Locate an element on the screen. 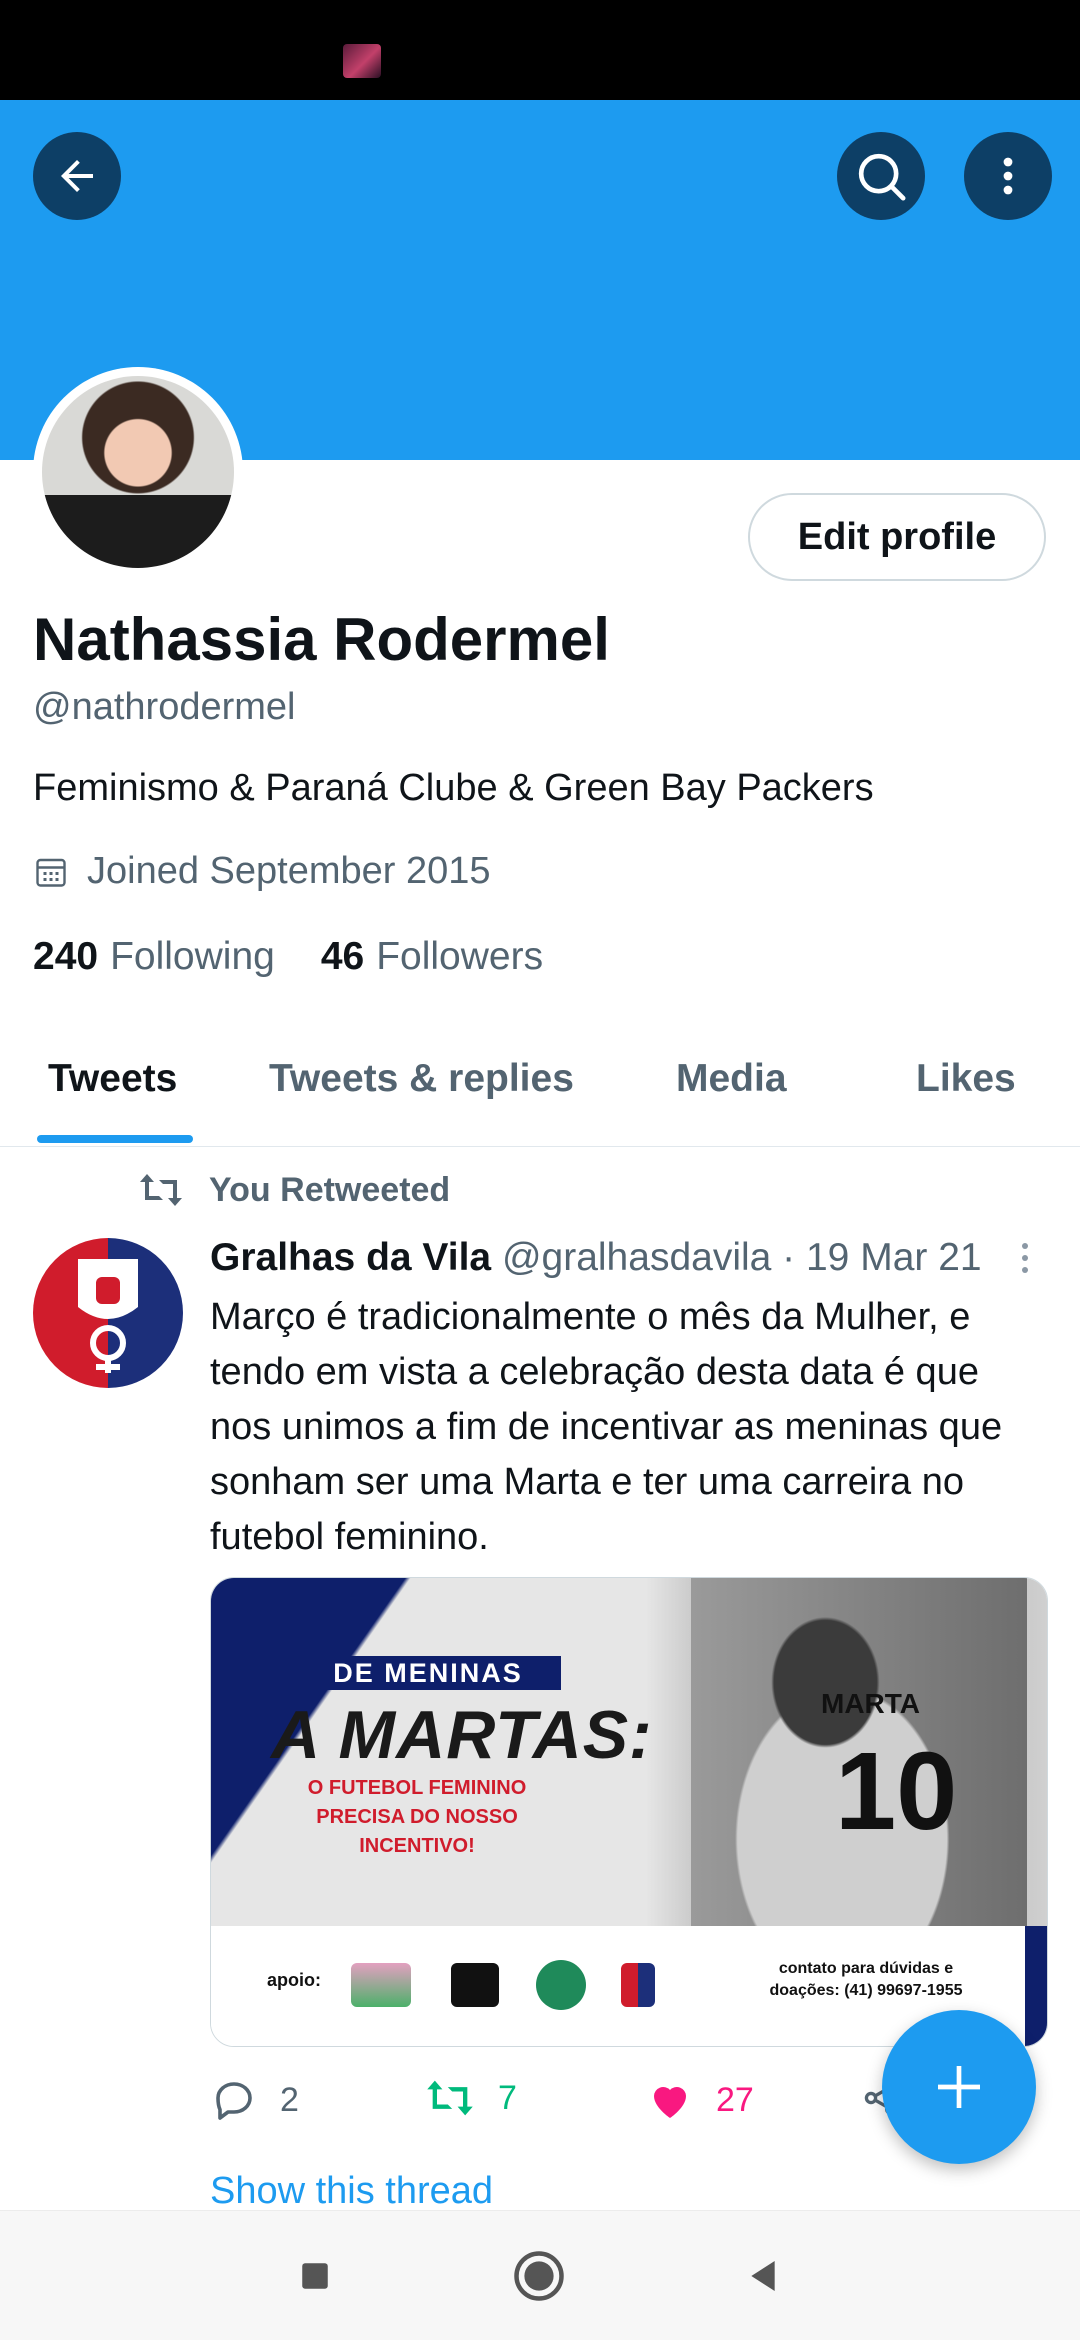 This screenshot has height=2340, width=1080. followers-link: 46 Followers is located at coordinates (432, 957).